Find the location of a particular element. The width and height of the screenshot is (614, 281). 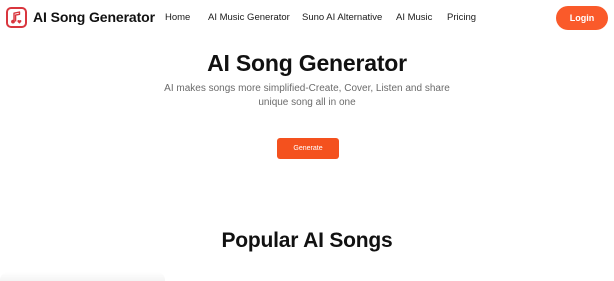

nav-pricing: Pricing is located at coordinates (461, 18).